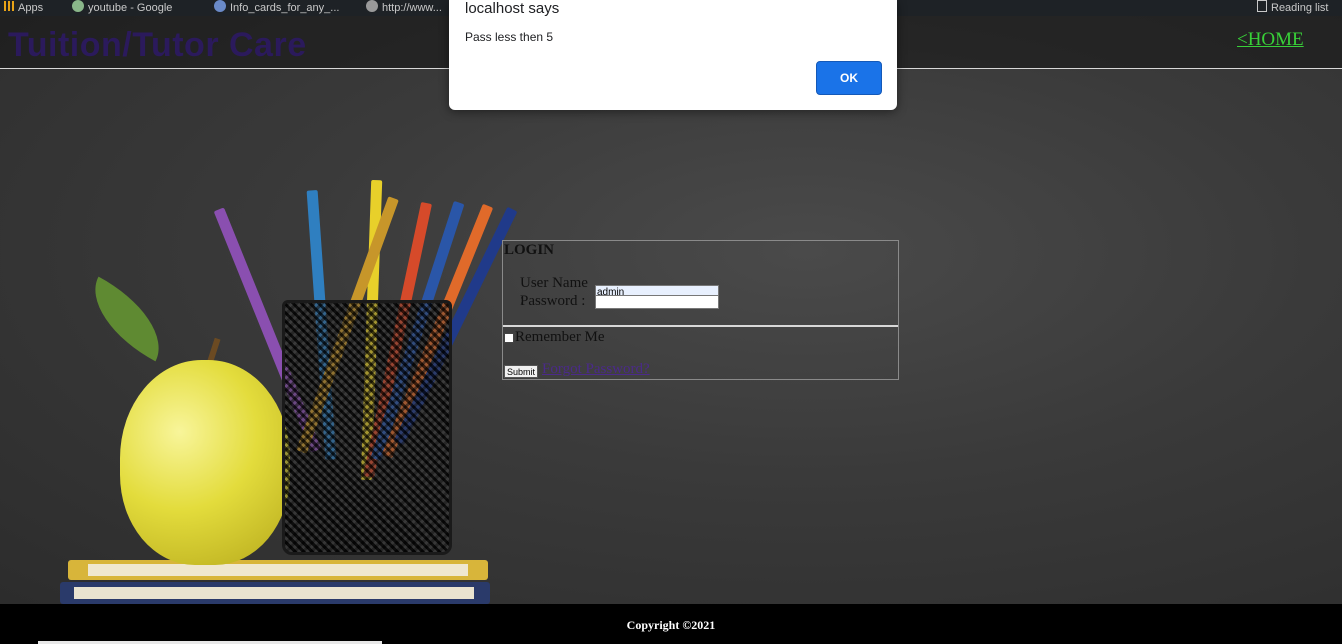  Describe the element at coordinates (673, 55) in the screenshot. I see `alert-dialog: localhost says Pass less then 5 OK` at that location.